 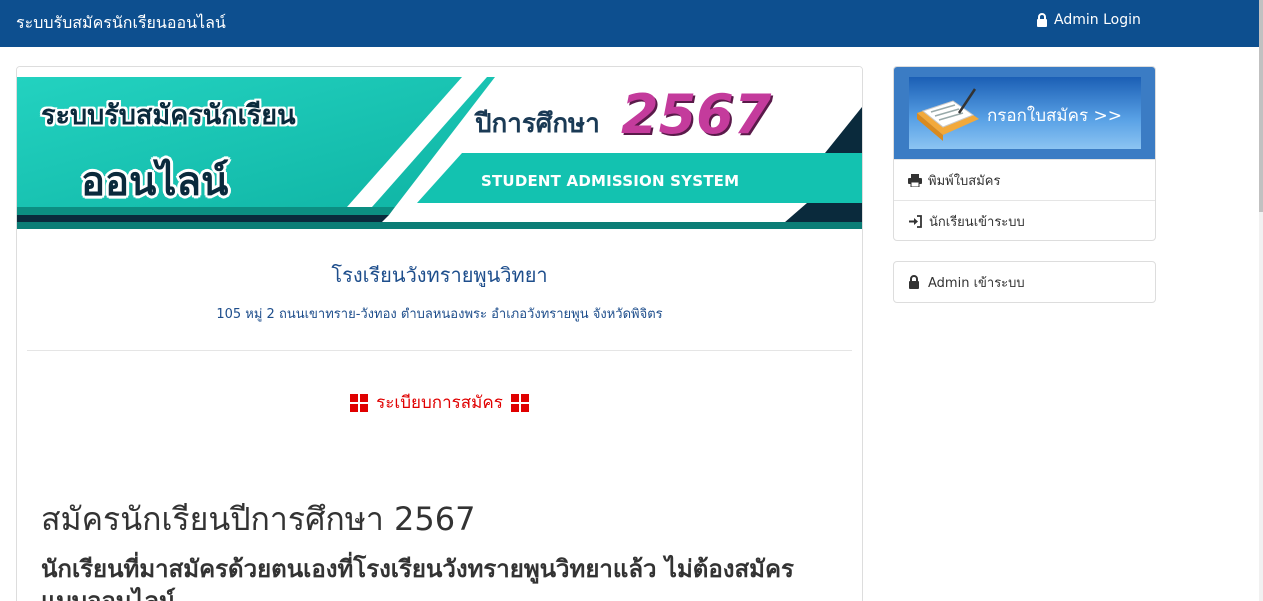 I want to click on student-login-label: นักเรียนเข้าระบบ, so click(x=977, y=222).